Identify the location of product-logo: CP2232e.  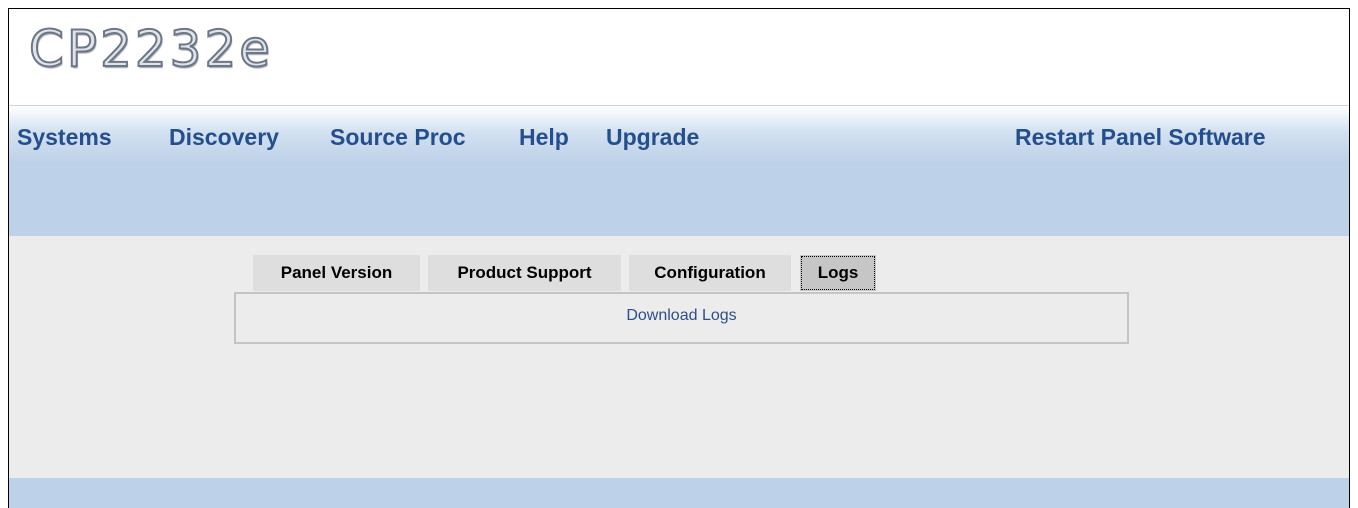
(151, 49).